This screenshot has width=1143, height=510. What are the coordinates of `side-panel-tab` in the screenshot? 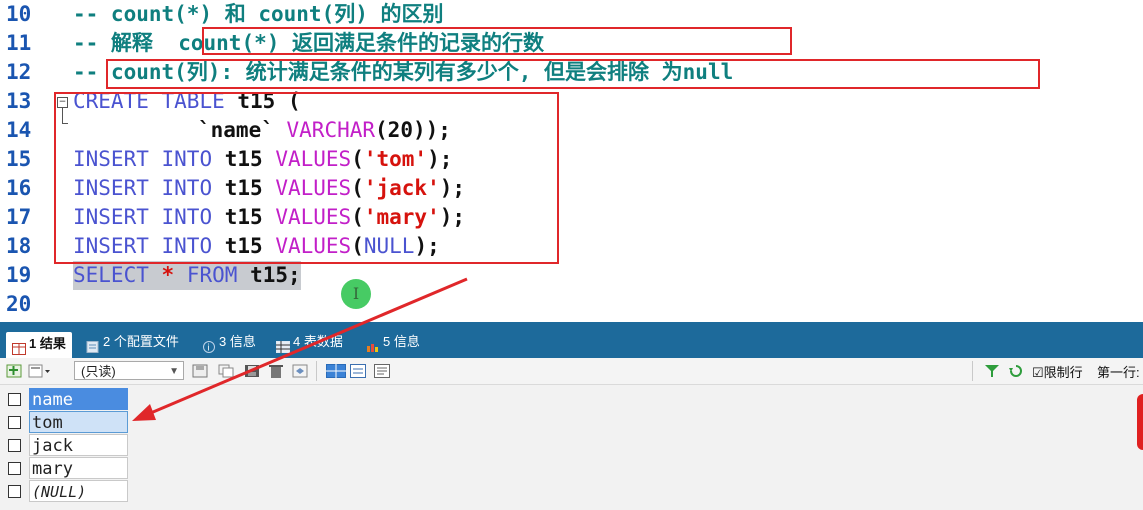 It's located at (1140, 422).